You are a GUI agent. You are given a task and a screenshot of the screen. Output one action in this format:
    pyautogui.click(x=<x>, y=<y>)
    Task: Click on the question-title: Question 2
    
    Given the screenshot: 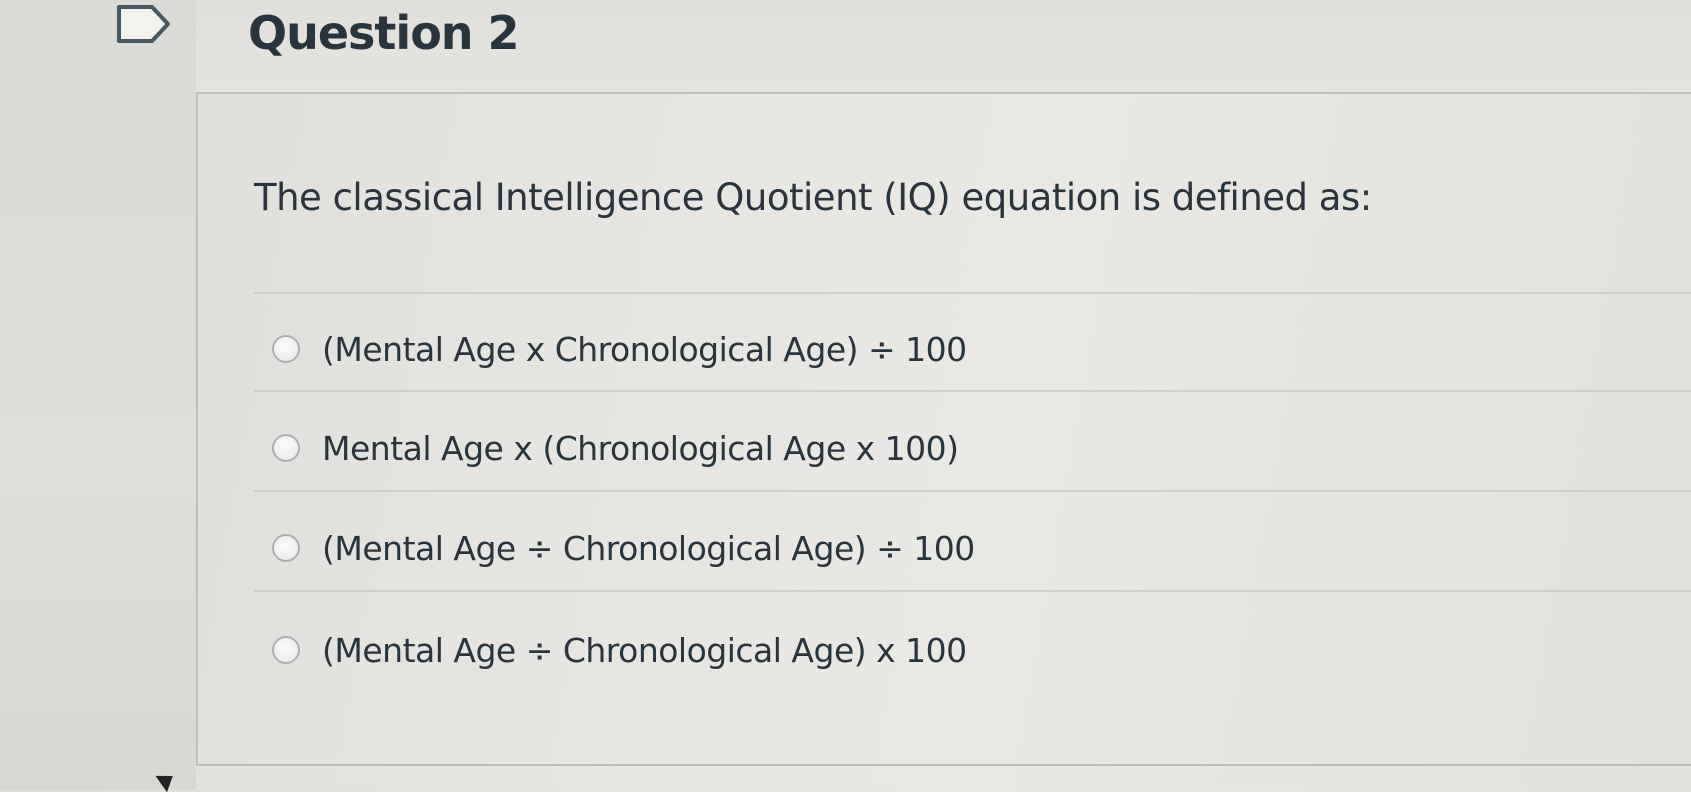 What is the action you would take?
    pyautogui.click(x=384, y=33)
    